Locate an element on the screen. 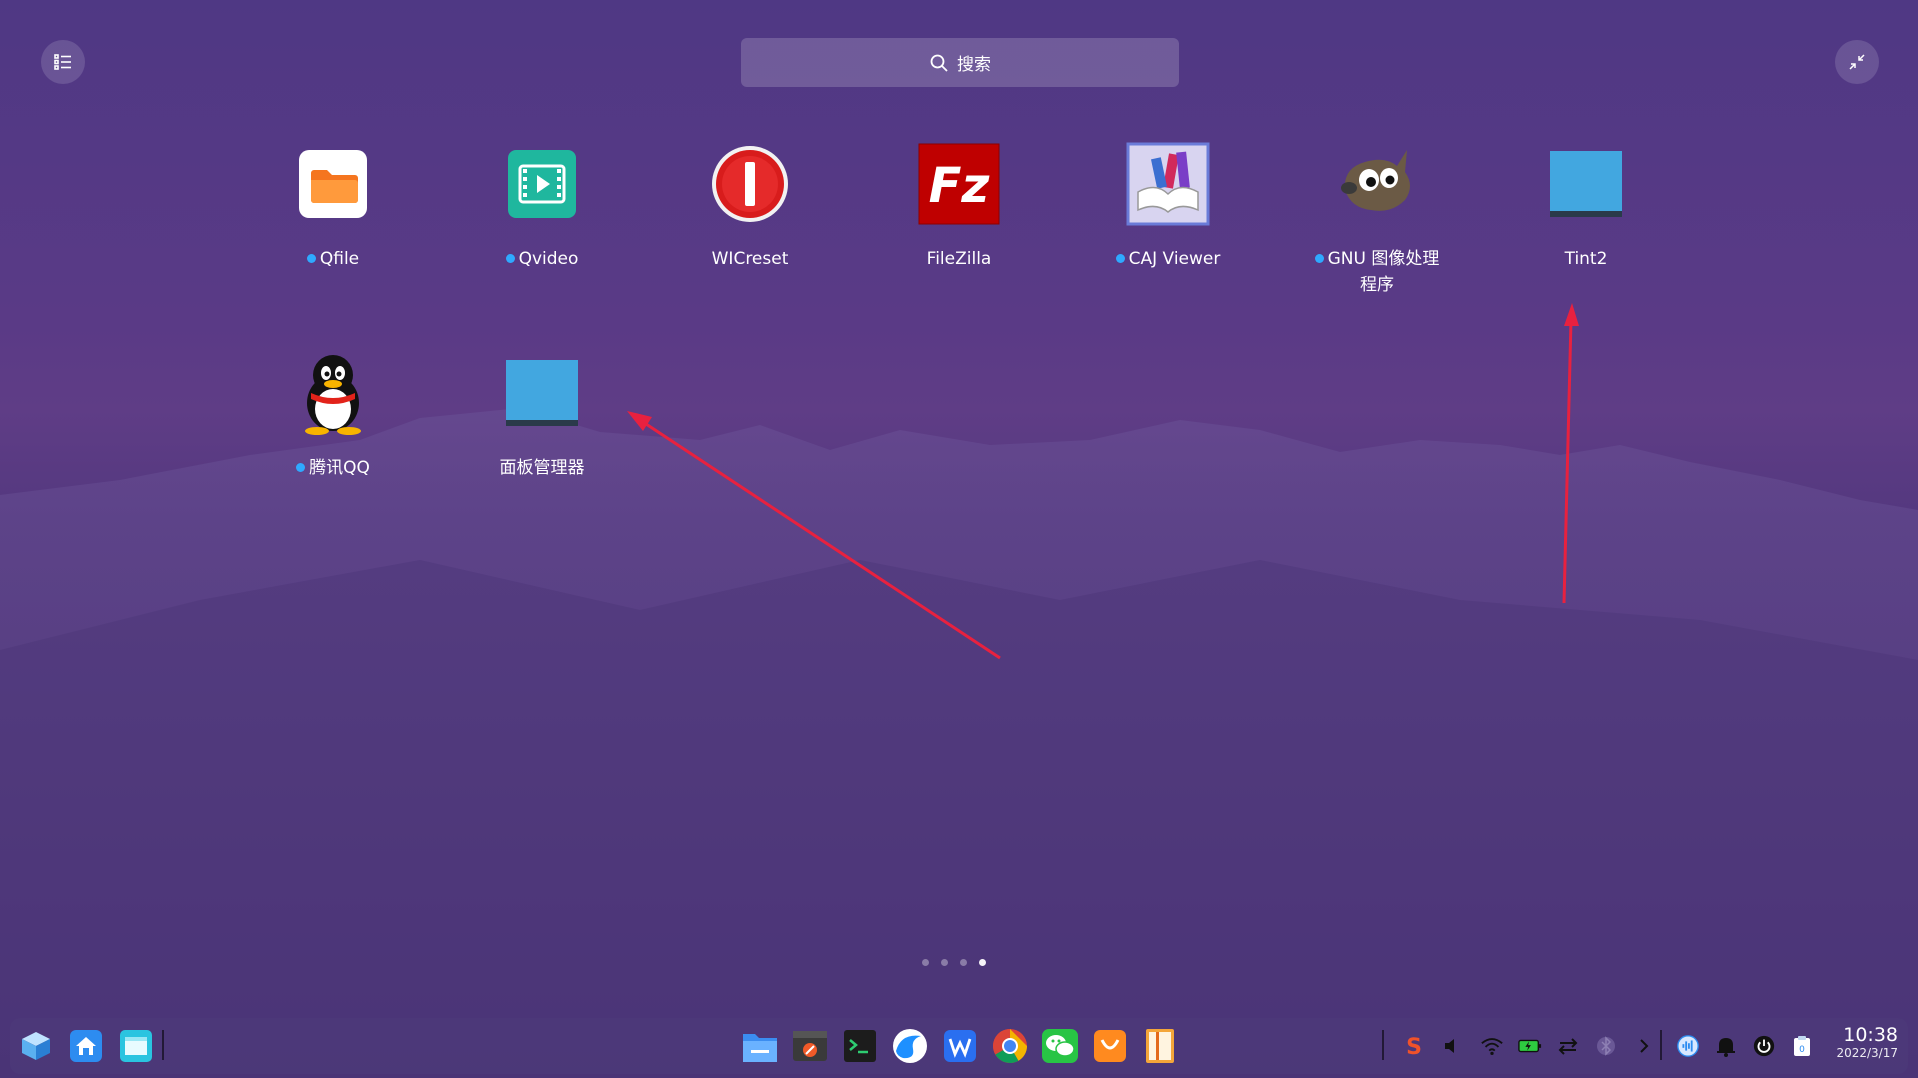  video-player-icon is located at coordinates (542, 184).